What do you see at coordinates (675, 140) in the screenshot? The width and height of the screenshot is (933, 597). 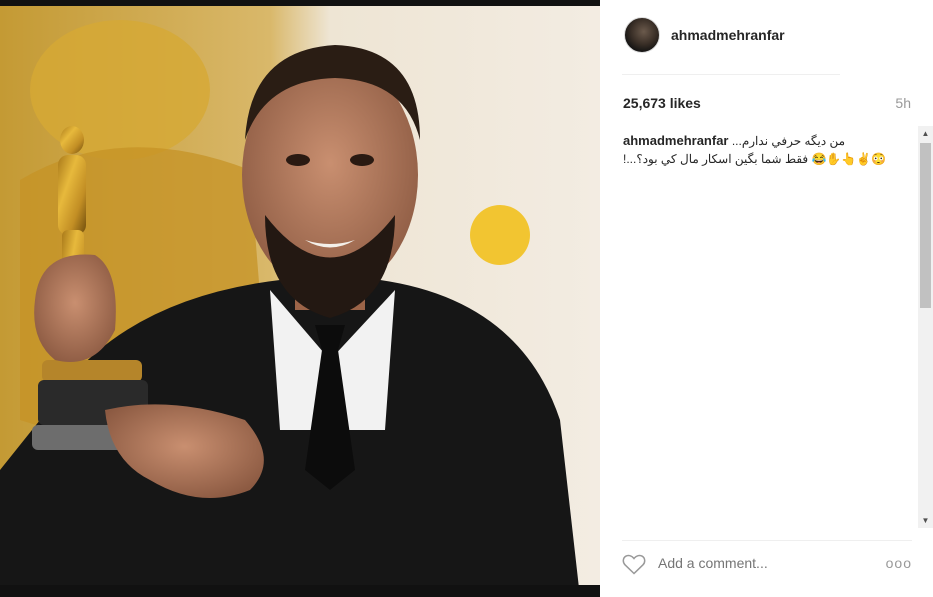 I see `caption-username: ahmadmehranfar` at bounding box center [675, 140].